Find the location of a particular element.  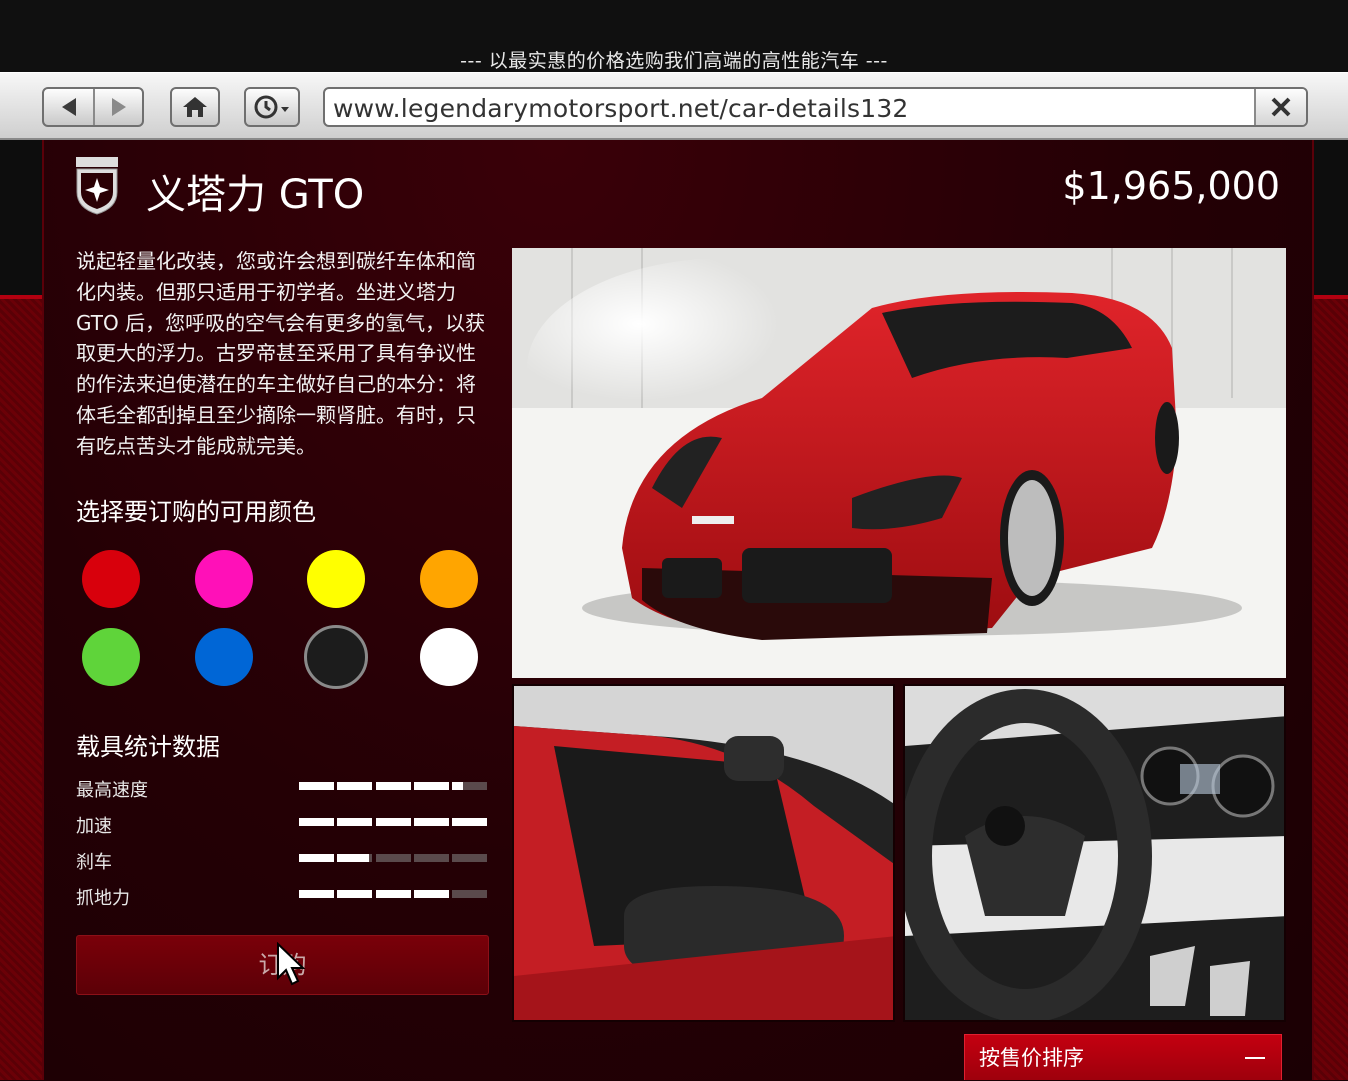

stat-label: 最高速度 is located at coordinates (112, 790).